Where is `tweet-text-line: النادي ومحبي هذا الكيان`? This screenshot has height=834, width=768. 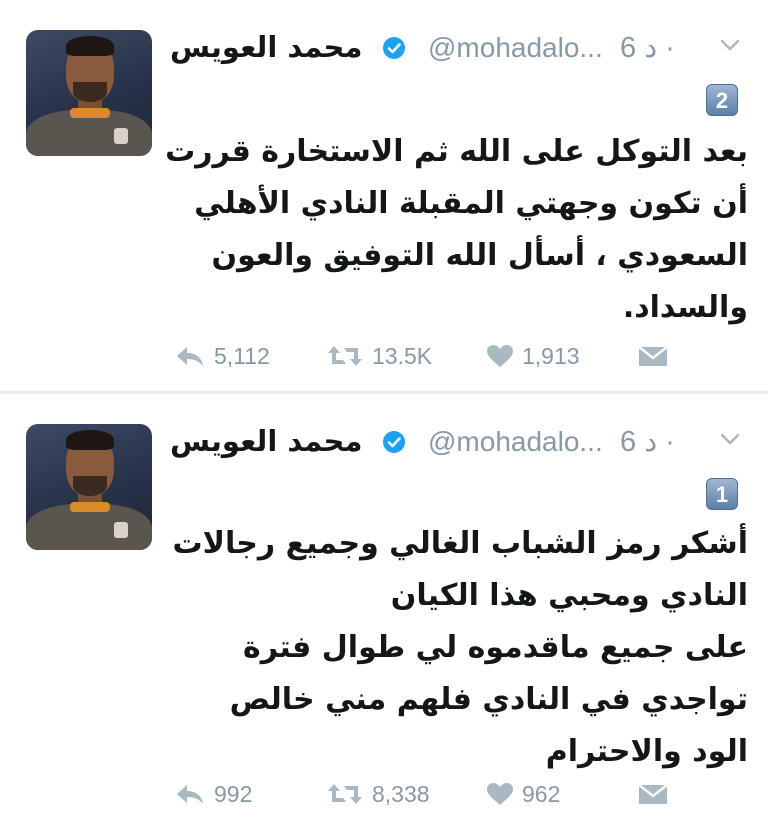 tweet-text-line: النادي ومحبي هذا الكيان is located at coordinates (569, 595).